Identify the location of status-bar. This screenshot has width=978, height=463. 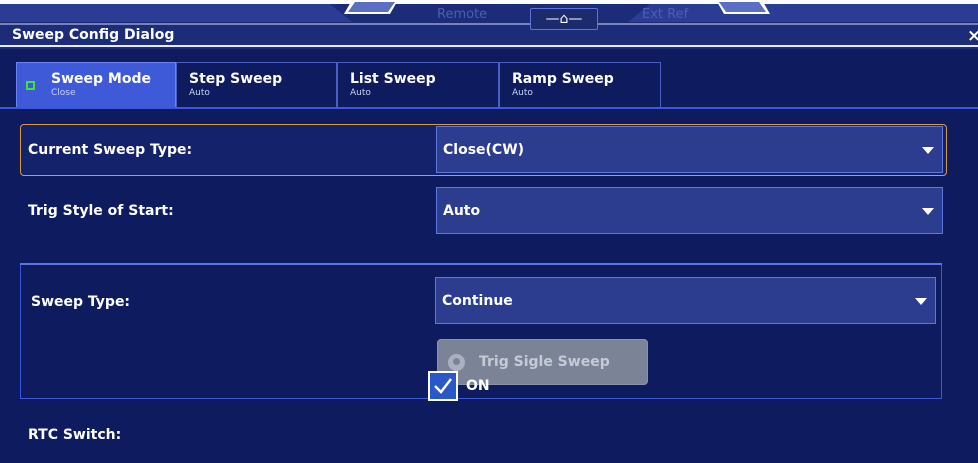
(489, 24).